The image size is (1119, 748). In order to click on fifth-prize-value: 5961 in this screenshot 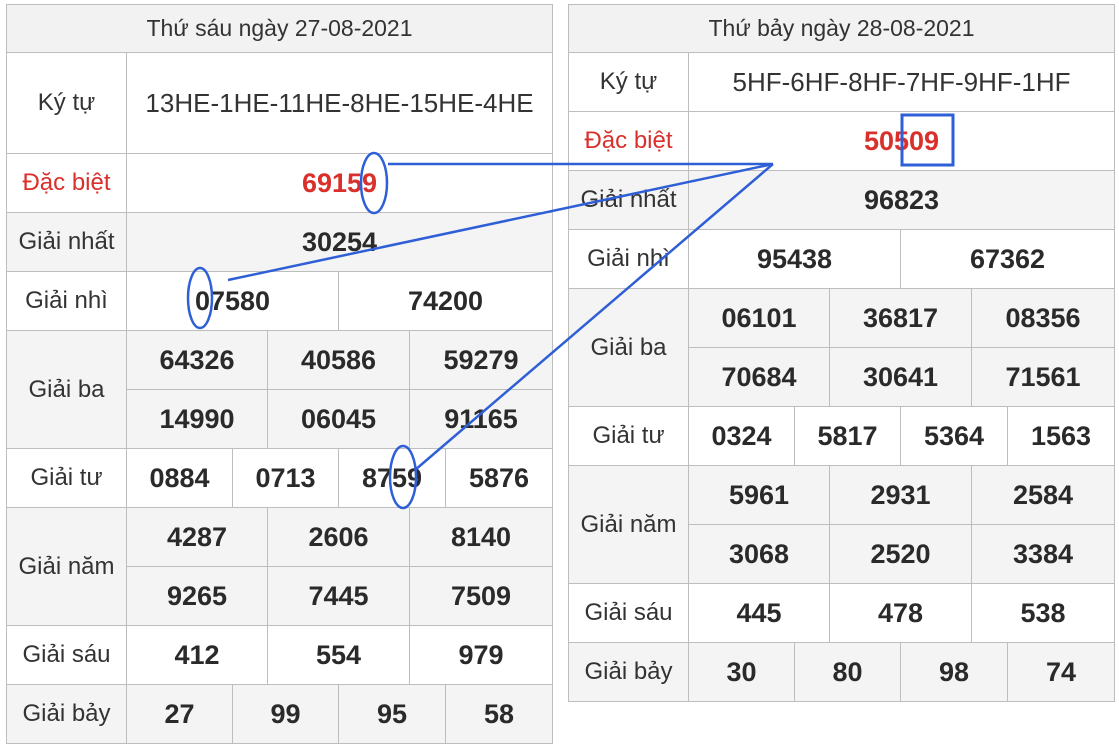, I will do `click(759, 495)`.